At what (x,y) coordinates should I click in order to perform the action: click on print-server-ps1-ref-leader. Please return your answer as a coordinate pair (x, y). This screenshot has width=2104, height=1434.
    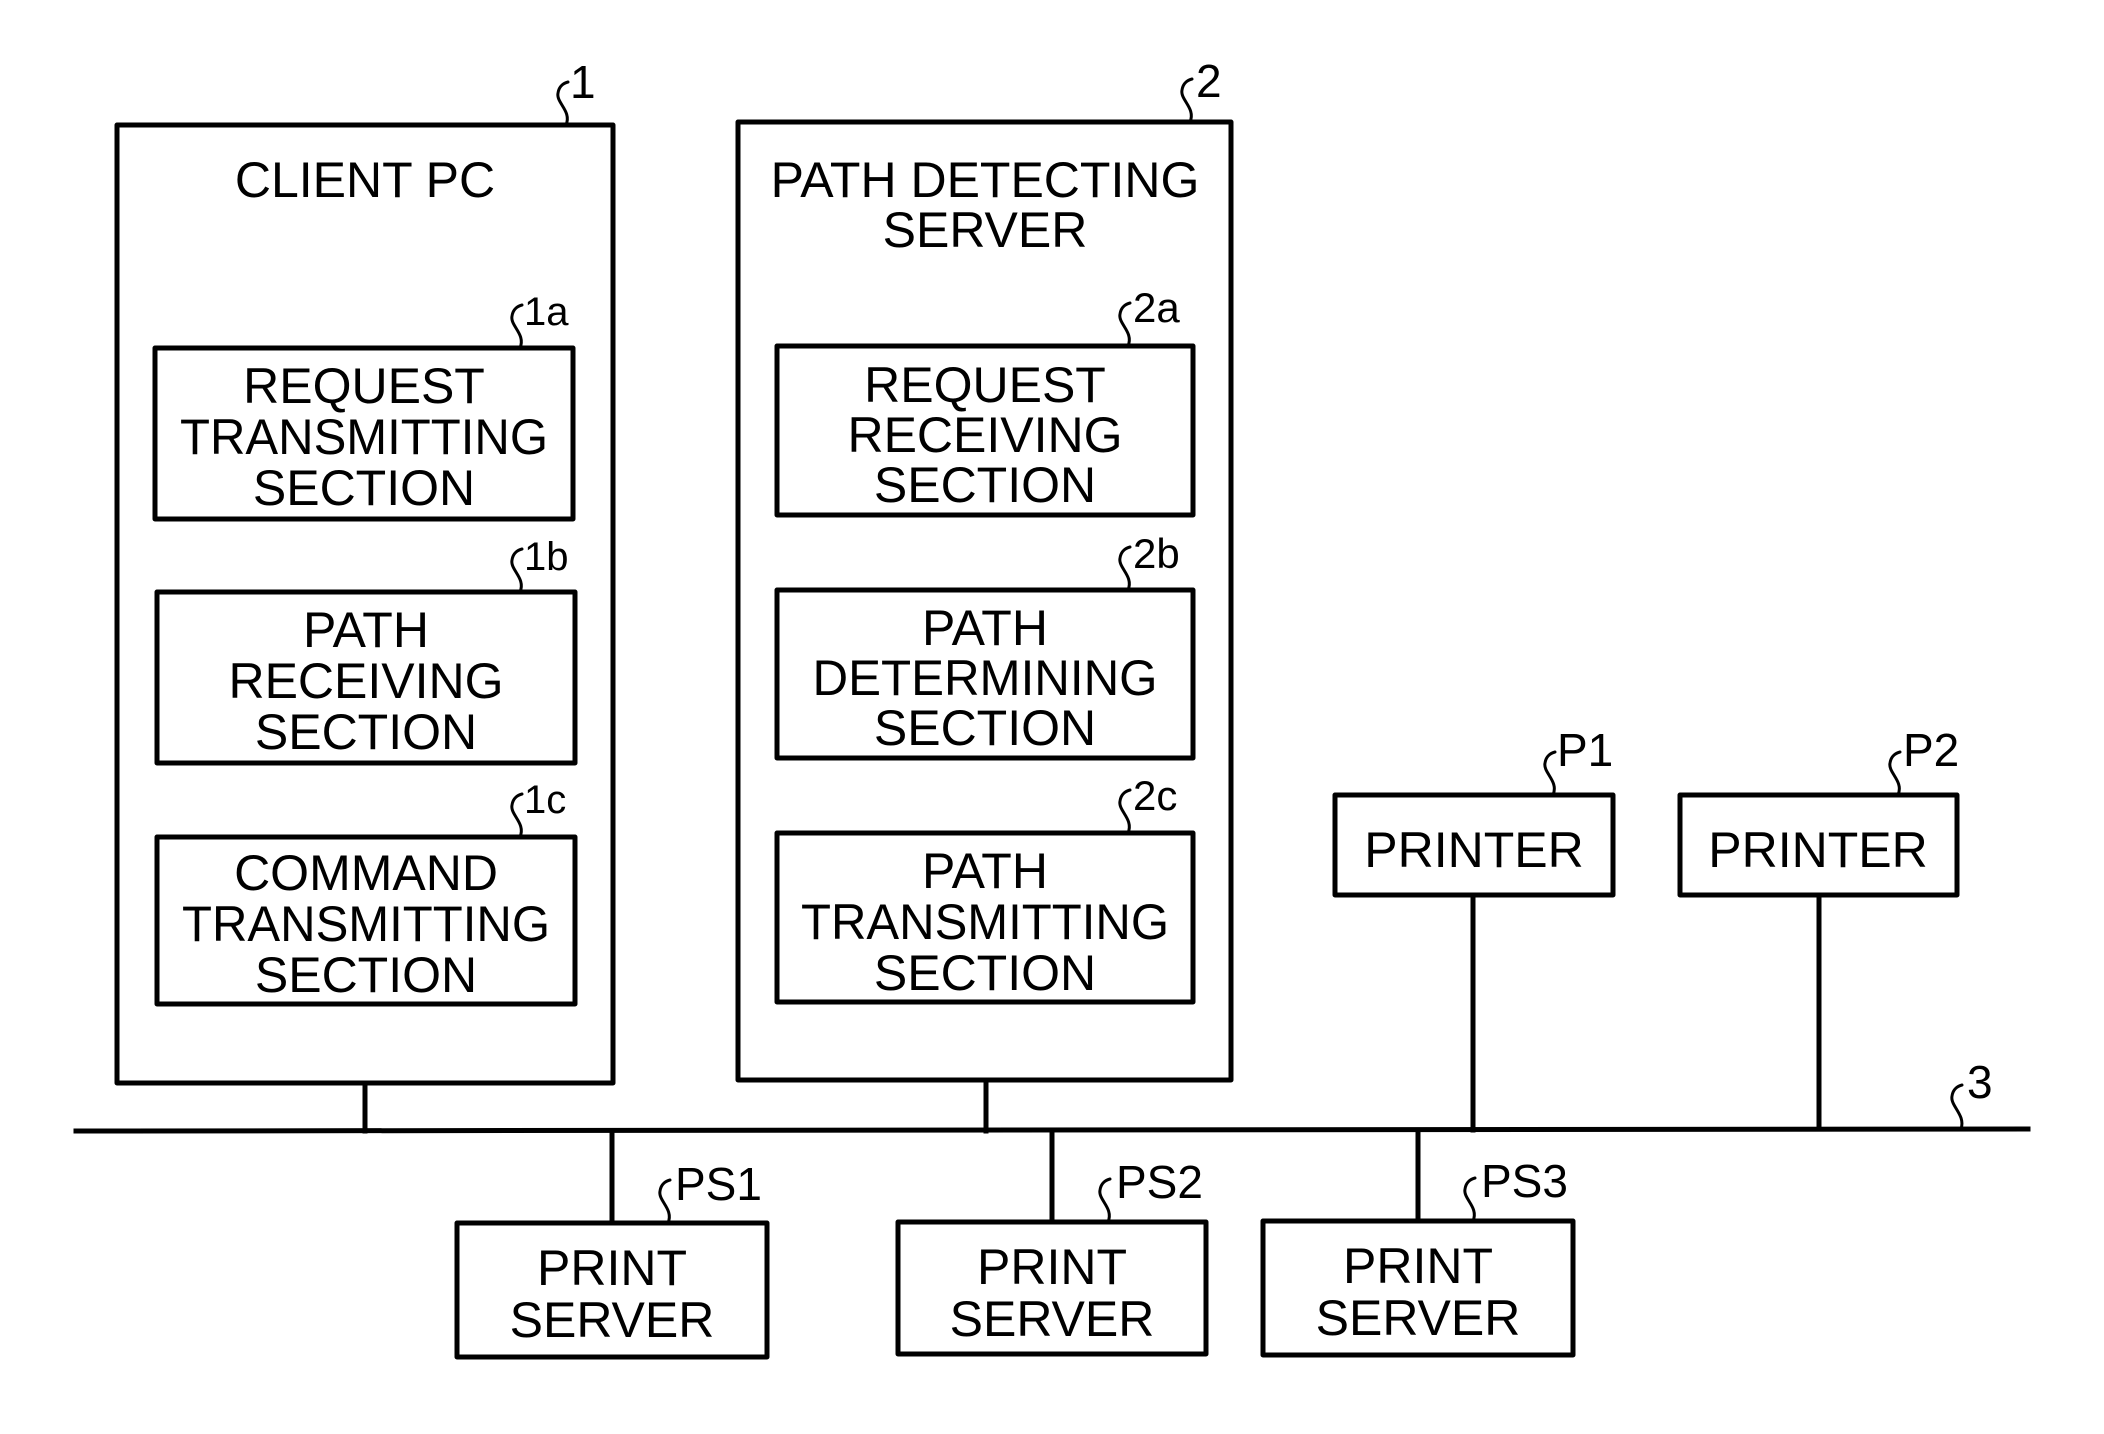
    Looking at the image, I should click on (665, 1201).